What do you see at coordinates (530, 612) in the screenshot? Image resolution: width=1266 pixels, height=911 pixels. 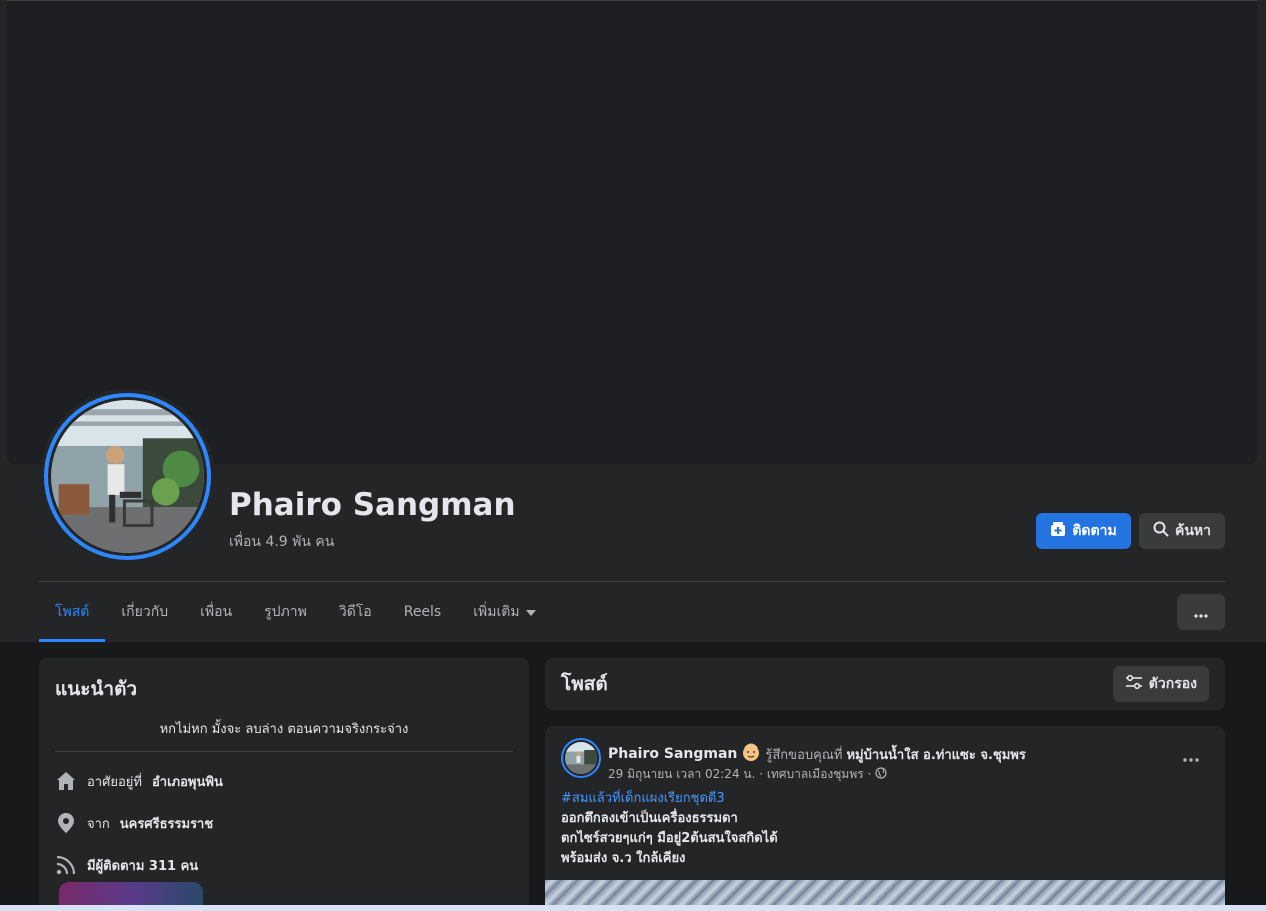 I see `caret-down-icon` at bounding box center [530, 612].